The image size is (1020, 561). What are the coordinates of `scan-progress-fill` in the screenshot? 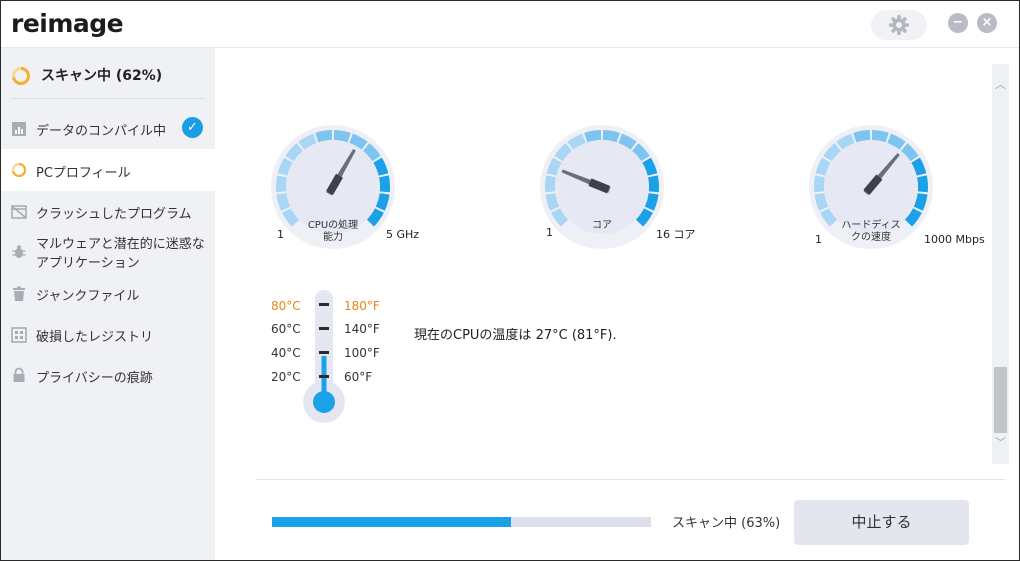 It's located at (391, 522).